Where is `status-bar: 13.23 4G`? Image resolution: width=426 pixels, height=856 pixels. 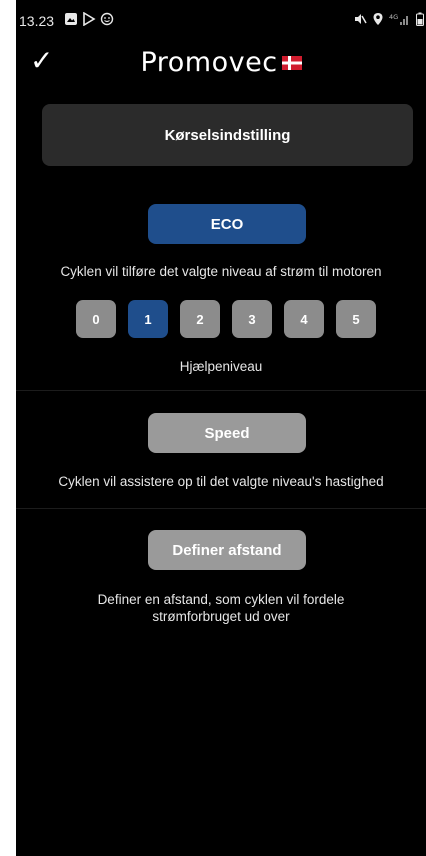 status-bar: 13.23 4G is located at coordinates (221, 20).